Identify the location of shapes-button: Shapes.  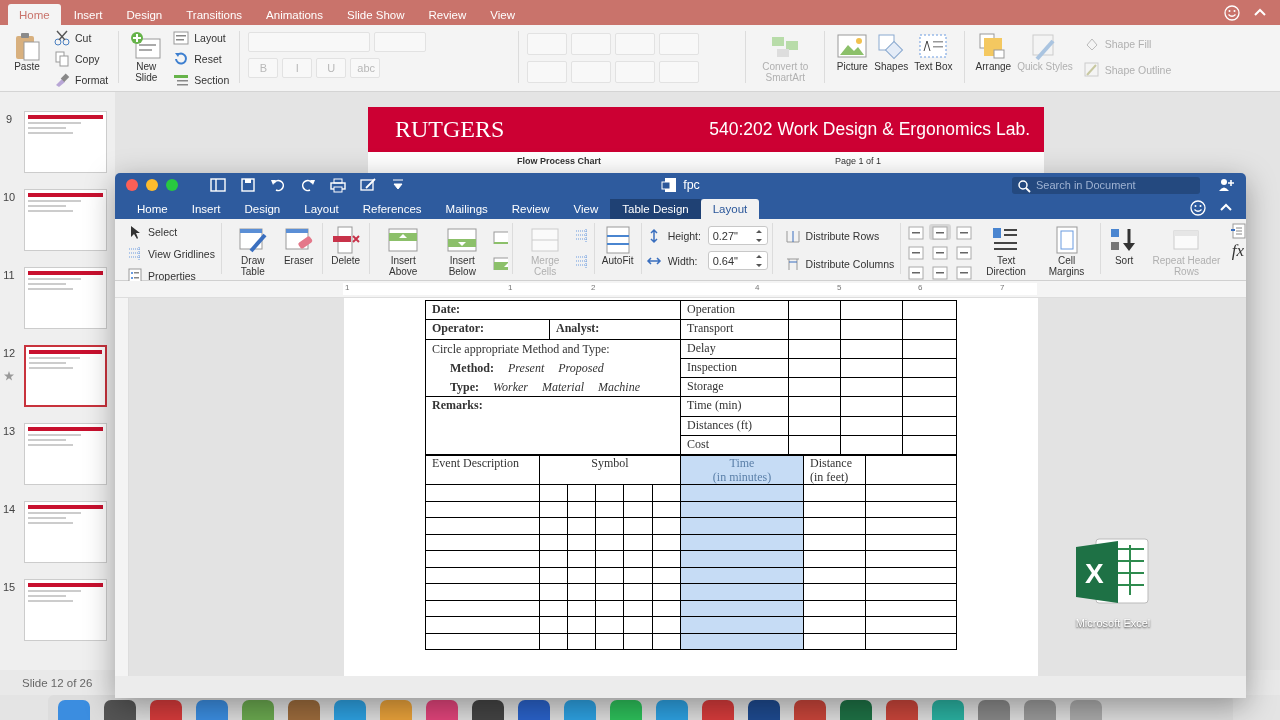
(891, 51).